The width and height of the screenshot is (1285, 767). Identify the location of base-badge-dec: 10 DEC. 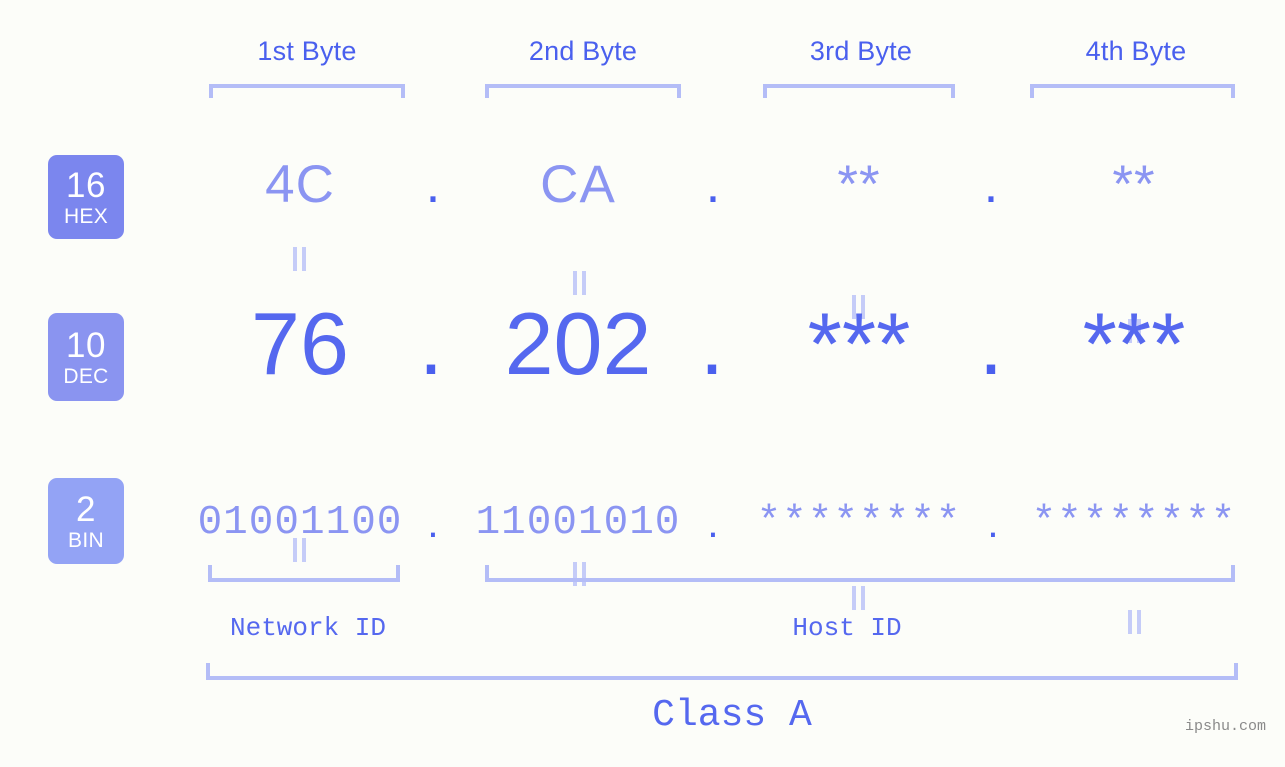
(86, 357).